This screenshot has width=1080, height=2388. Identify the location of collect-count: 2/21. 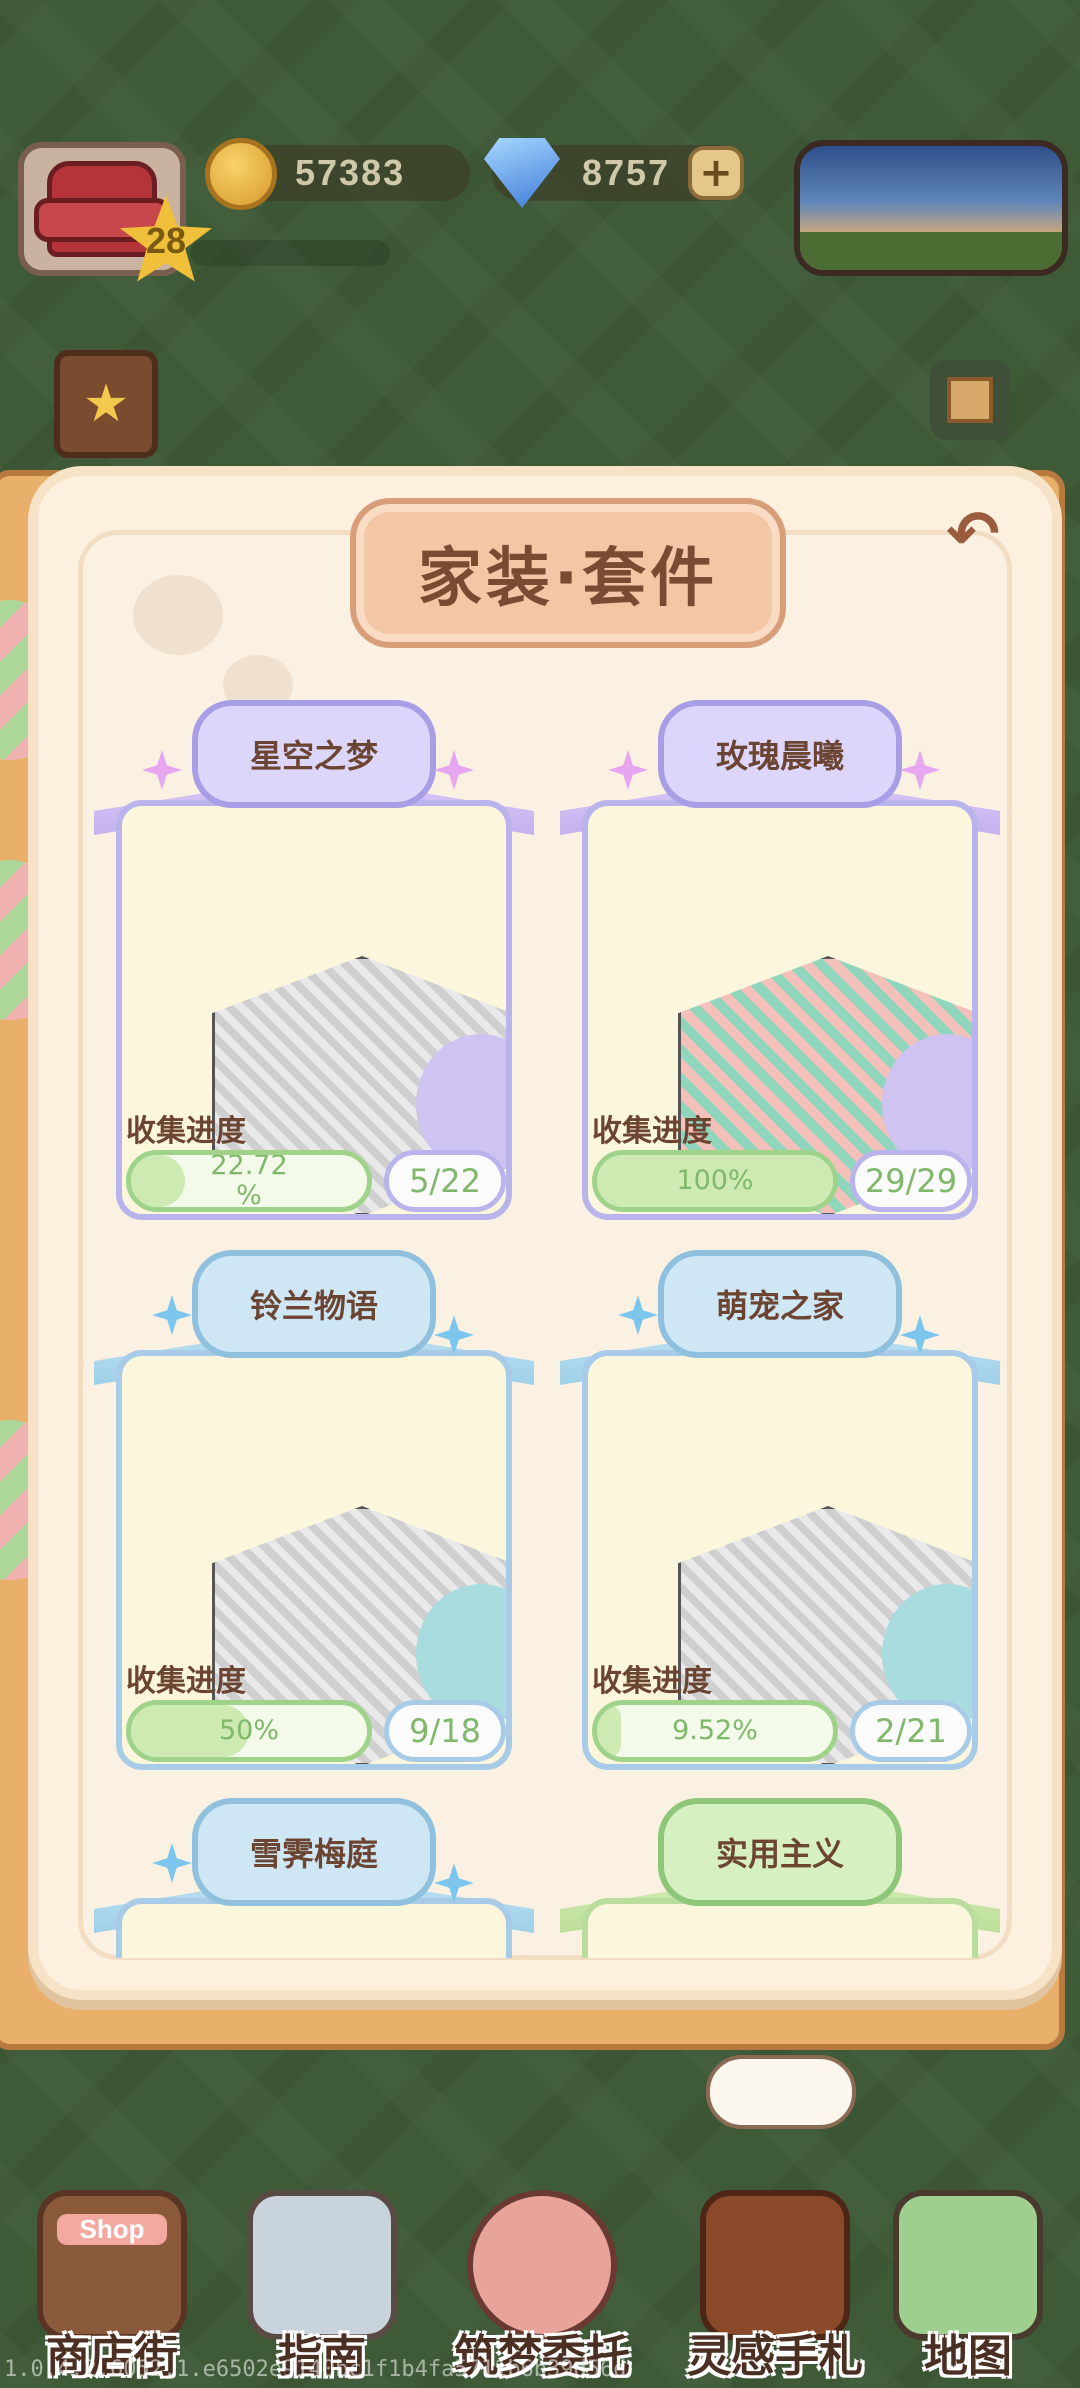
(911, 1731).